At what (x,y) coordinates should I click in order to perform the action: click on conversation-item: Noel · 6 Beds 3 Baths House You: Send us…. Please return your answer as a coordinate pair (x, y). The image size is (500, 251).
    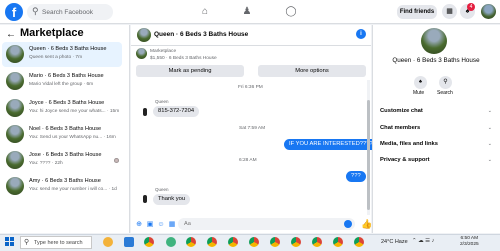
    Looking at the image, I should click on (62, 134).